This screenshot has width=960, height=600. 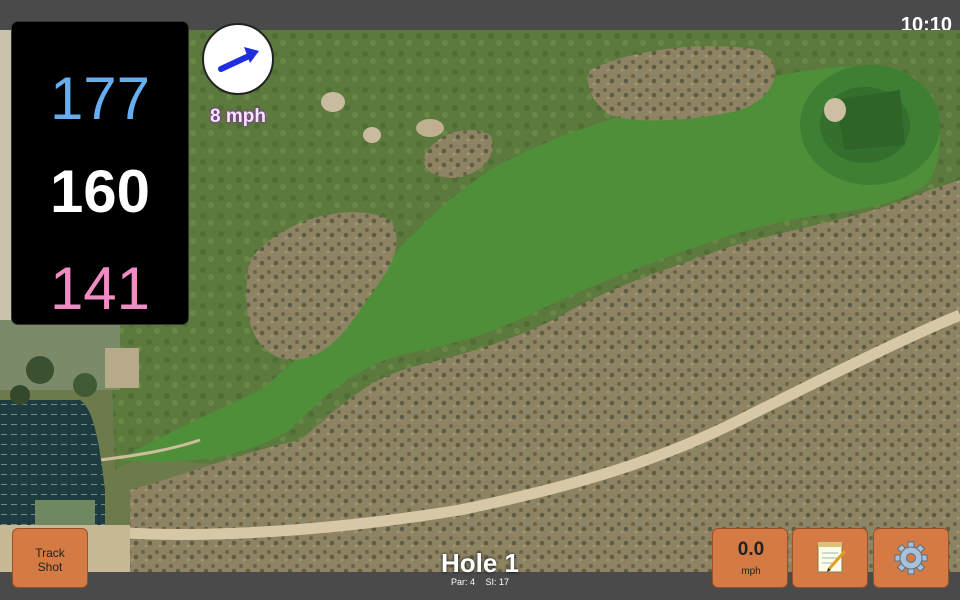 What do you see at coordinates (751, 549) in the screenshot?
I see `speed-value: 0.0` at bounding box center [751, 549].